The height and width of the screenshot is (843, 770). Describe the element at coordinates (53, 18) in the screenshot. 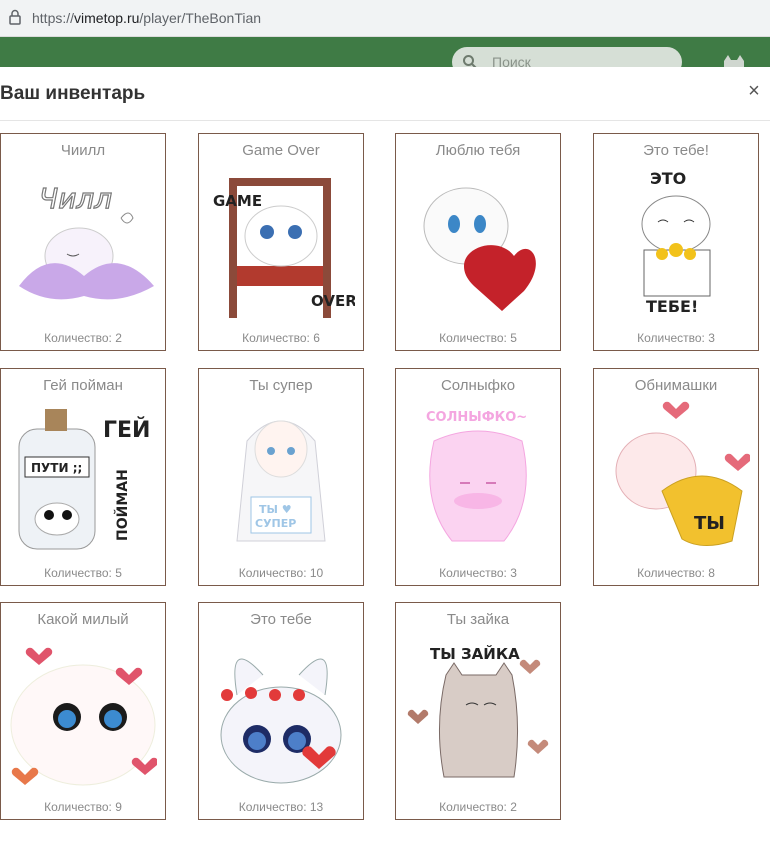

I see `url-prefix: https://` at that location.